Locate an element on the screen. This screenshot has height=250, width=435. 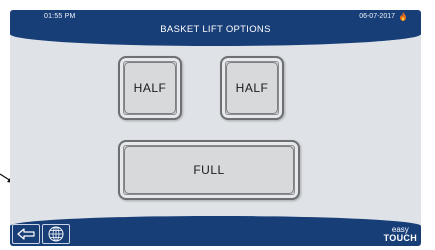
footer-bar: easy TOUCH is located at coordinates (215, 231).